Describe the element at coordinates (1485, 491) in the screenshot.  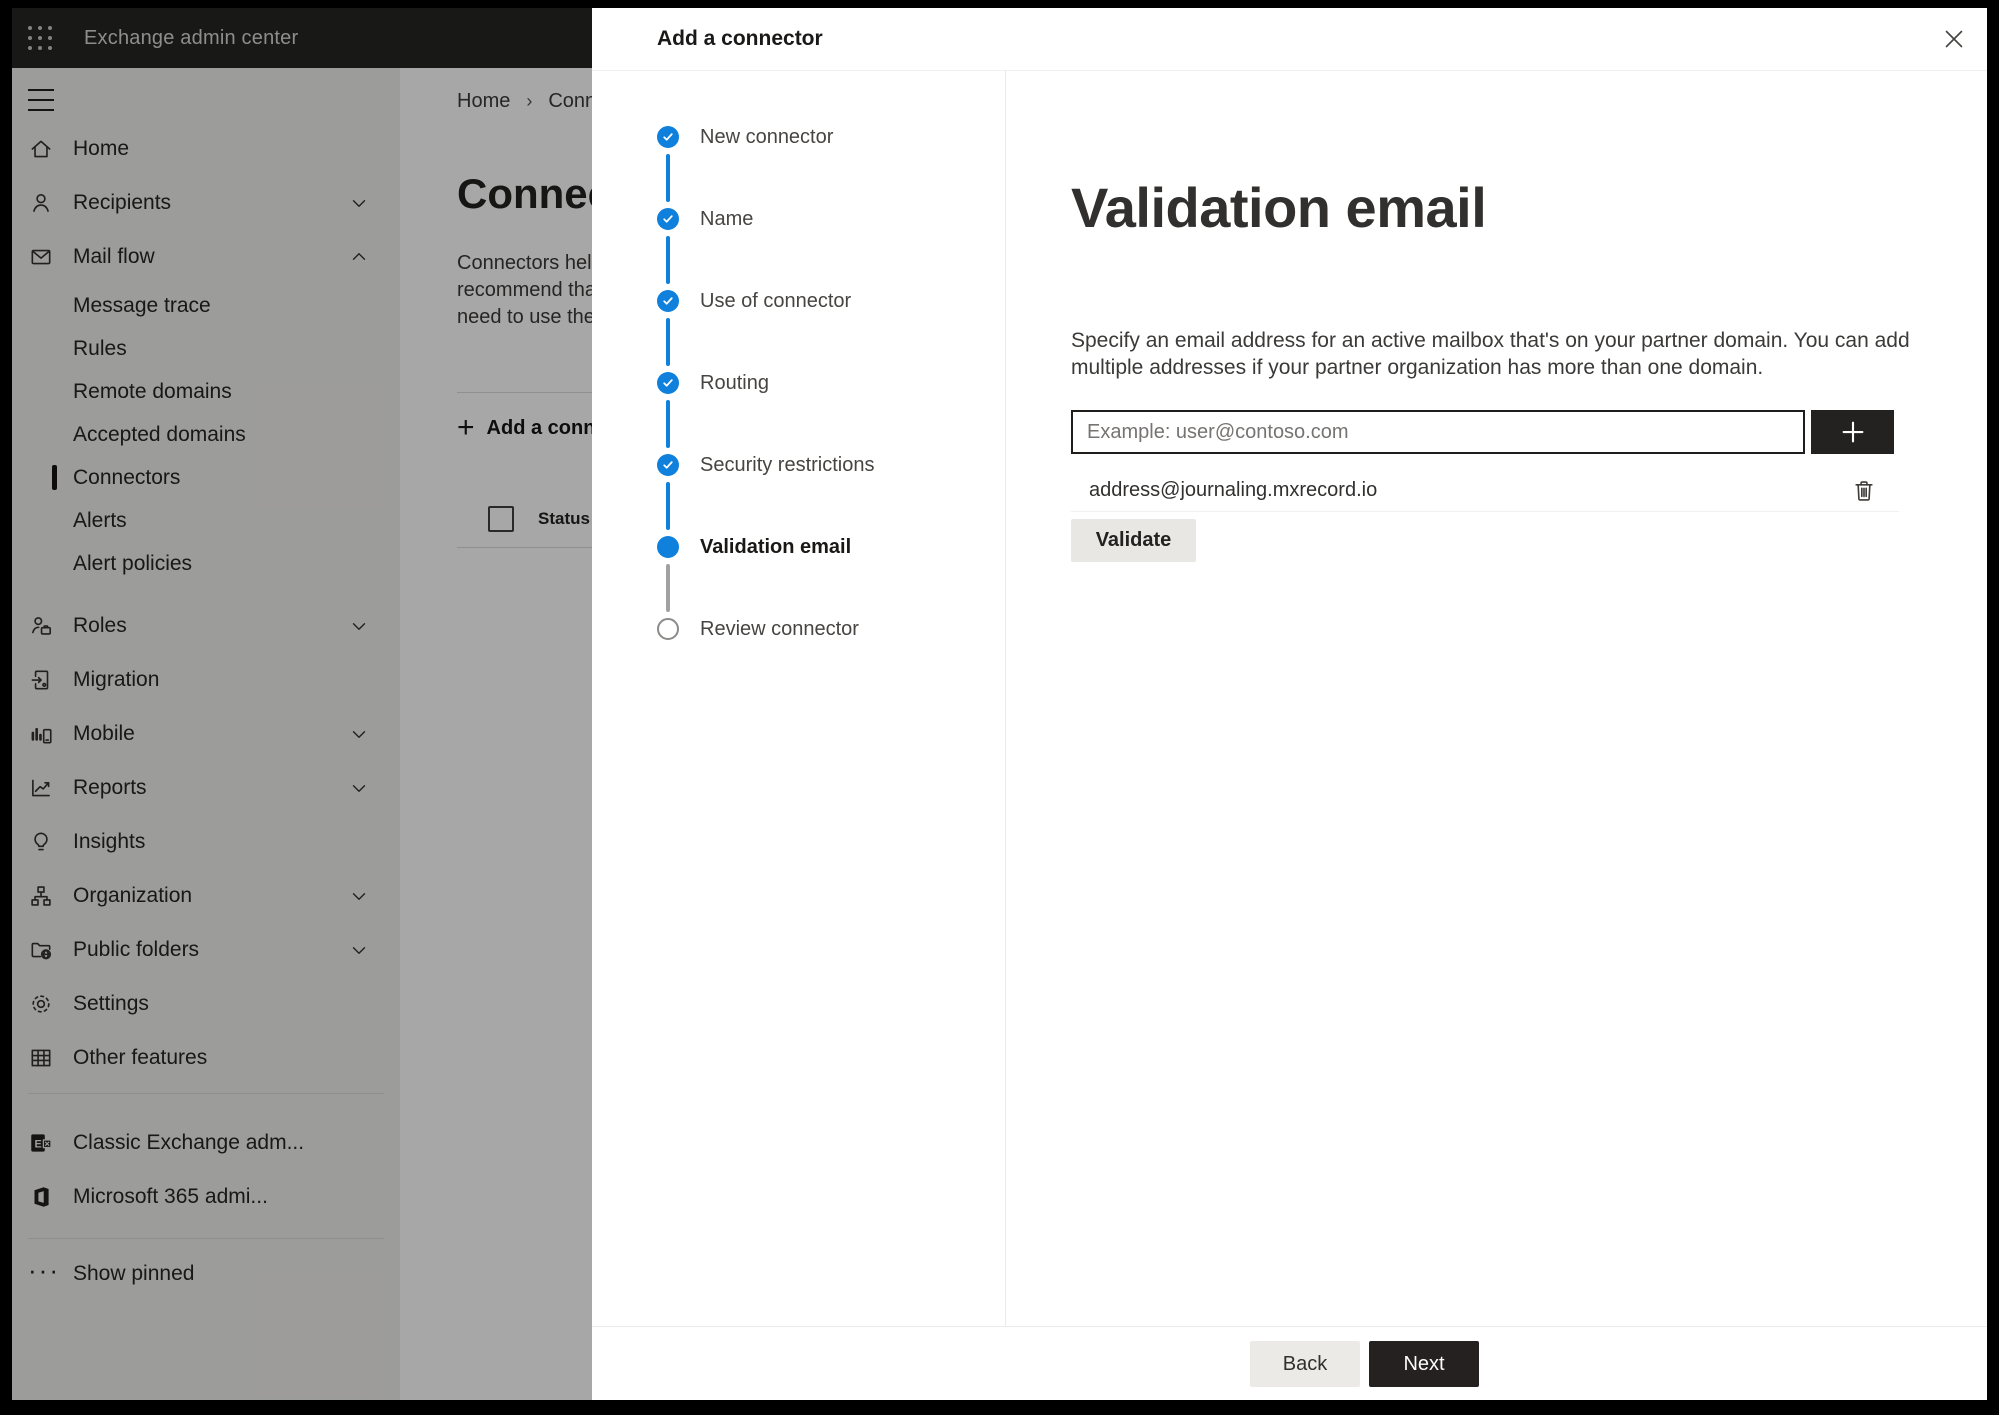
I see `validation-address-row: address@journaling.mxrecord.io` at that location.